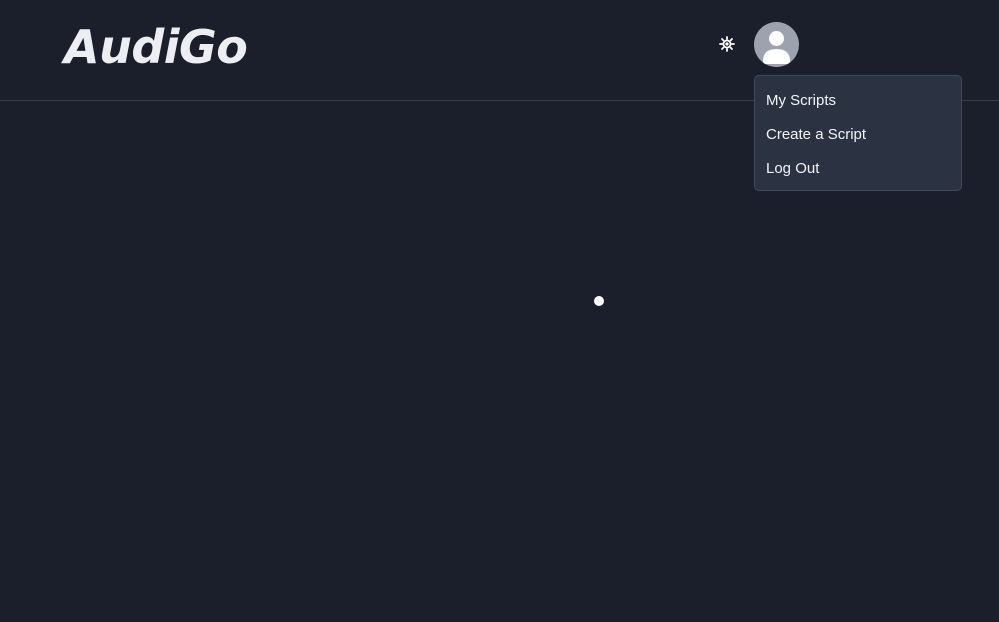 This screenshot has width=999, height=622. What do you see at coordinates (858, 169) in the screenshot?
I see `menu-item-log-out: Log Out` at bounding box center [858, 169].